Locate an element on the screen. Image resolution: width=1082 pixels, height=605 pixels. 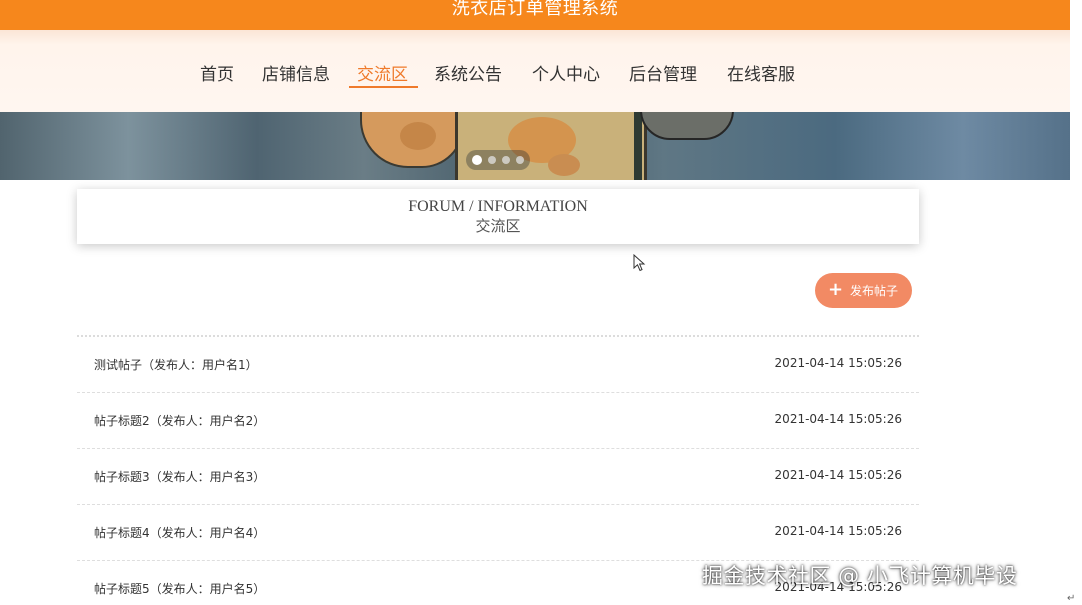
post-row: 帖子标题2（发布人：用户名2） 2021-04-14 15:05:26 is located at coordinates (498, 420).